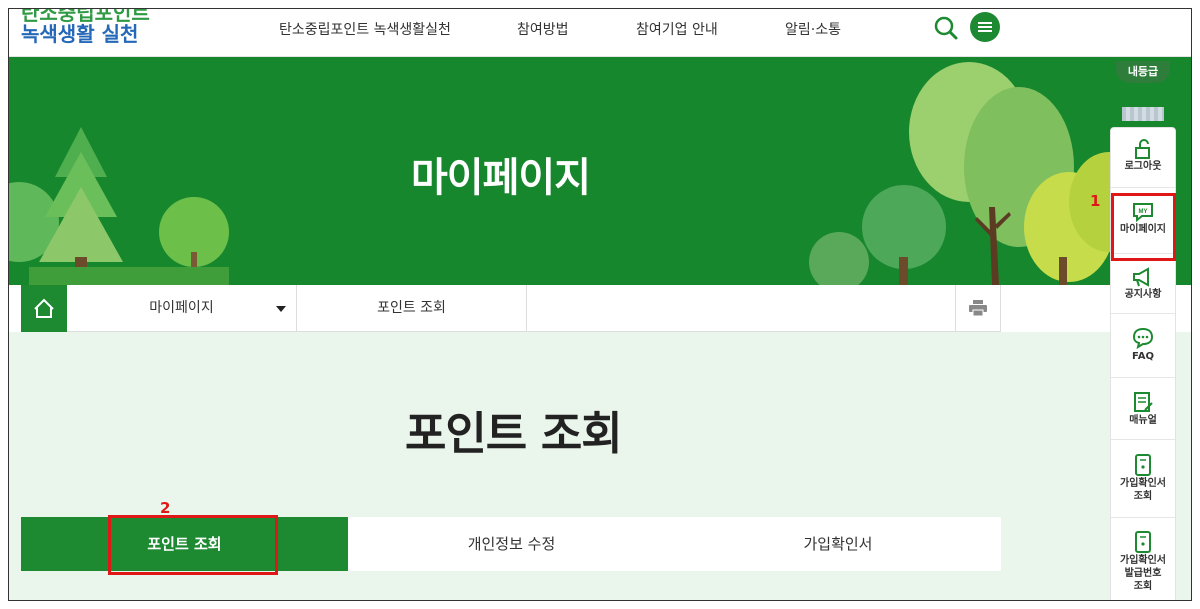 Image resolution: width=1200 pixels, height=609 pixels. I want to click on quick-issue-number: 가입확인서 발급번호 조회, so click(1143, 559).